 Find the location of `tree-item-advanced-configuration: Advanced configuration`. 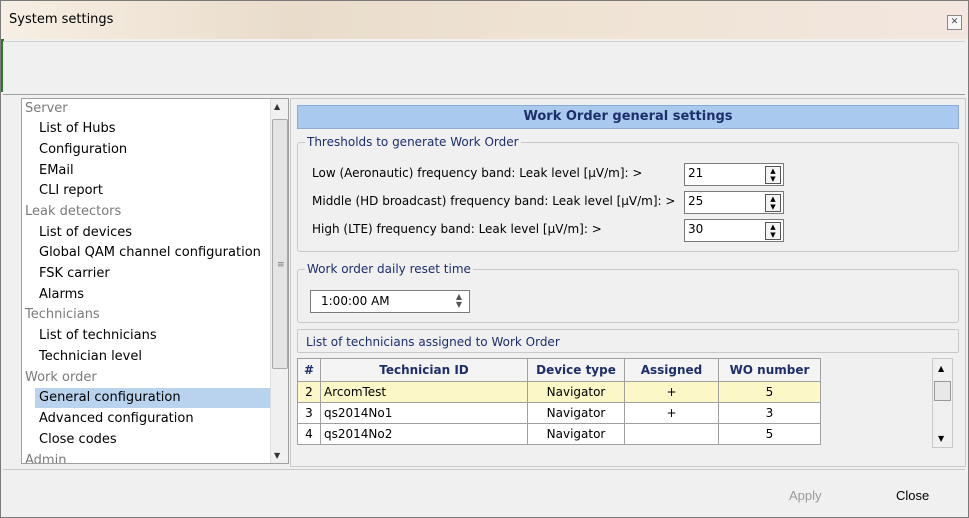

tree-item-advanced-configuration: Advanced configuration is located at coordinates (116, 419).